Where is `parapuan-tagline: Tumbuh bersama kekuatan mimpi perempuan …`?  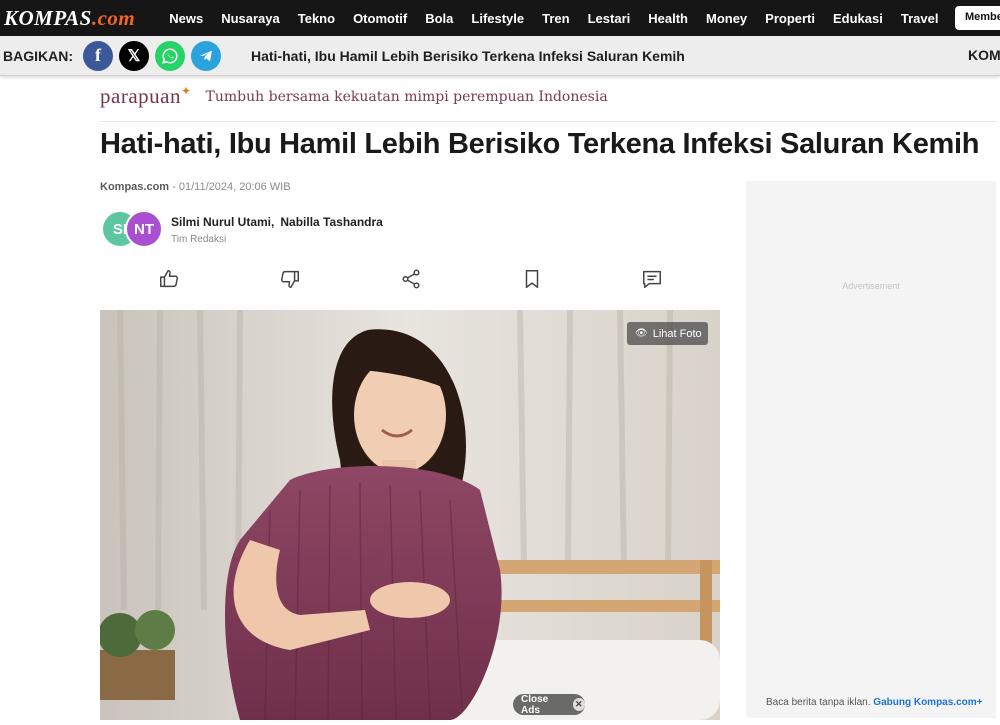
parapuan-tagline: Tumbuh bersama kekuatan mimpi perempuan … is located at coordinates (406, 96).